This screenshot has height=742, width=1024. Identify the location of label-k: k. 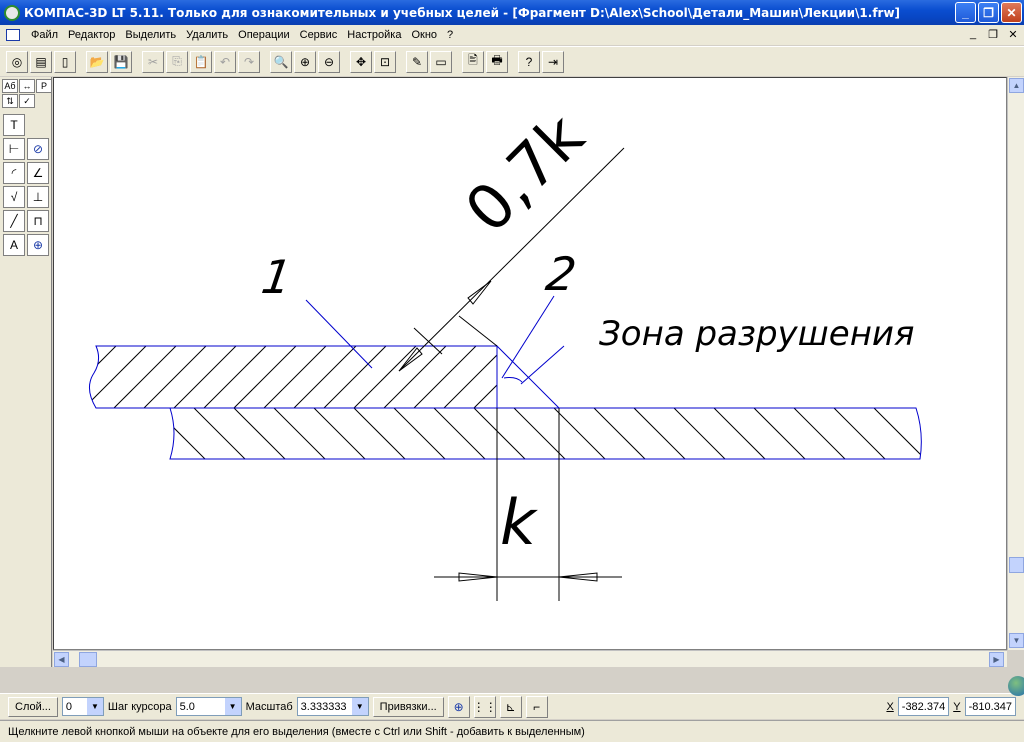
(519, 522).